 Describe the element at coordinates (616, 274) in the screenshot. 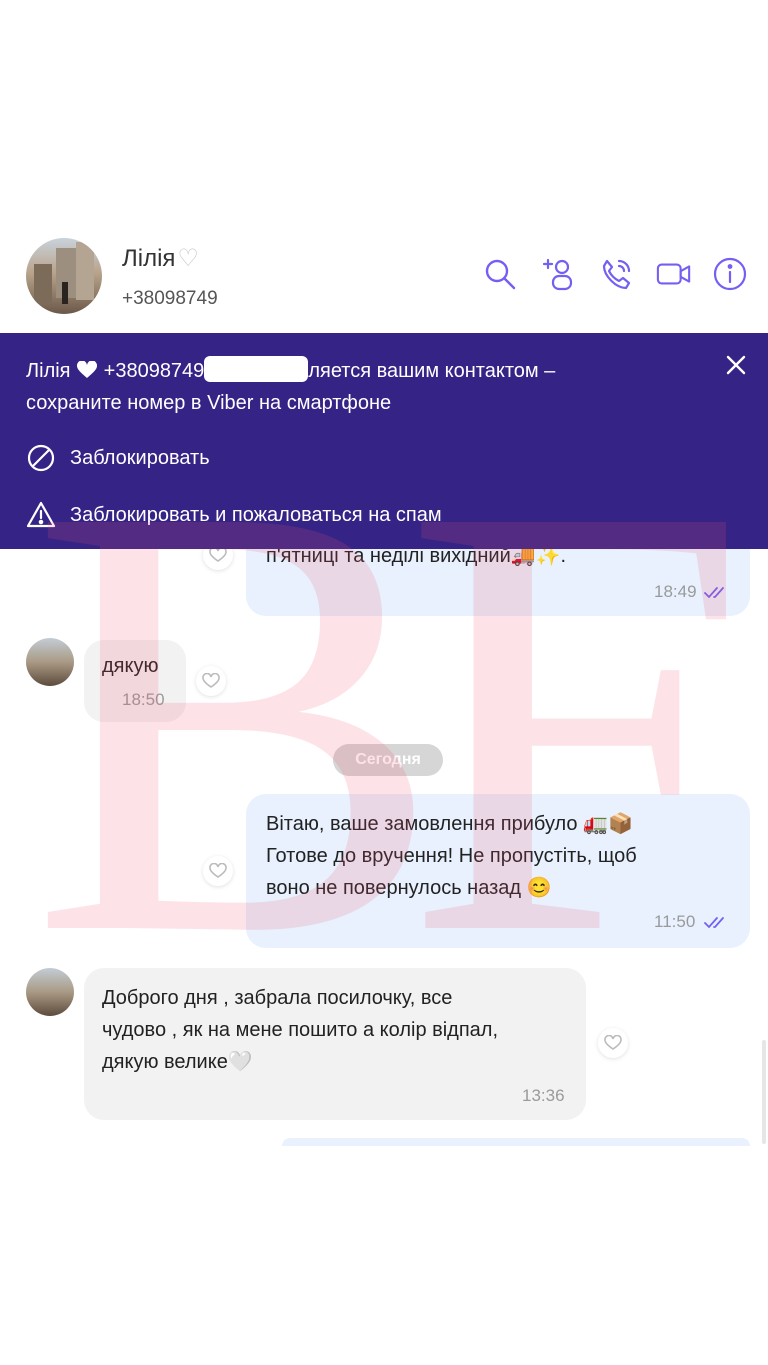

I see `phone-icon` at that location.